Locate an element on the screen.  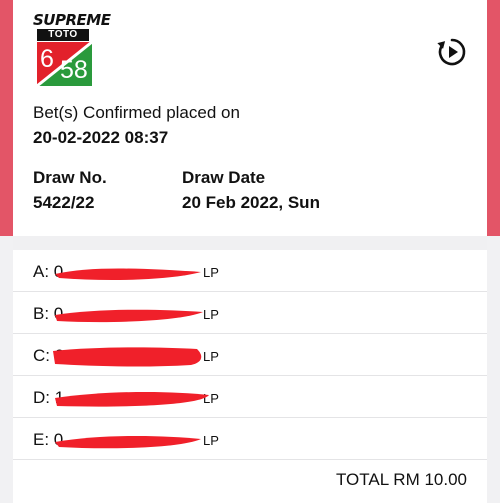
draw-date-label: Draw Date is located at coordinates (224, 177).